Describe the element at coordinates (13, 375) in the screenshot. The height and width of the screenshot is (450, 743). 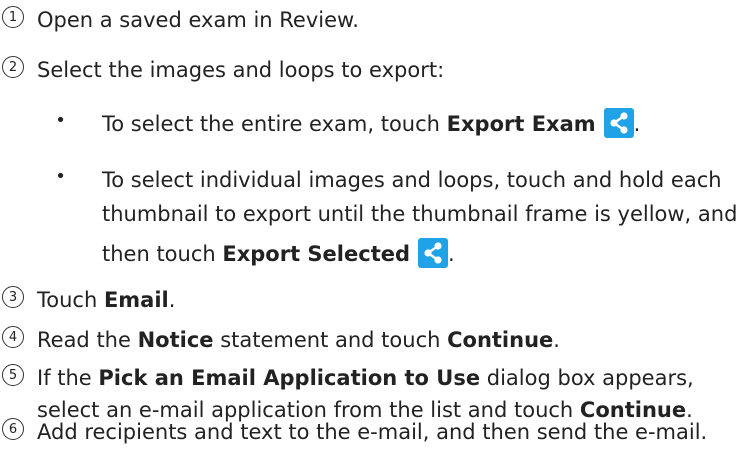
I see `step-number: 5` at that location.